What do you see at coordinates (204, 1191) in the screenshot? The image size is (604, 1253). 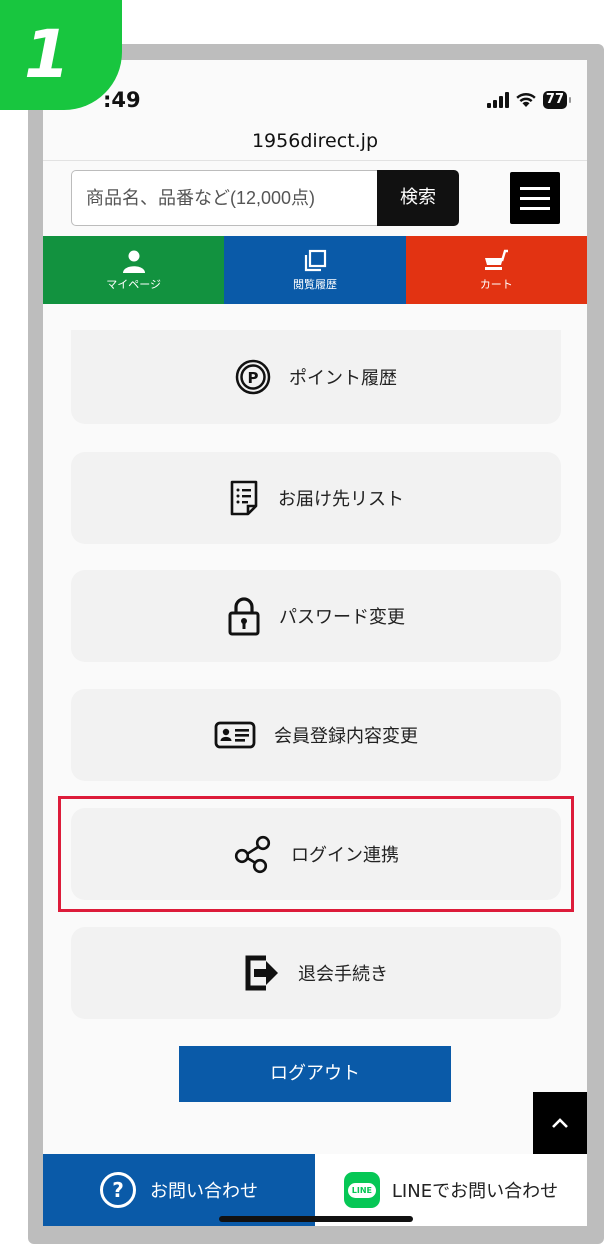 I see `contact-label: お問い合わせ` at bounding box center [204, 1191].